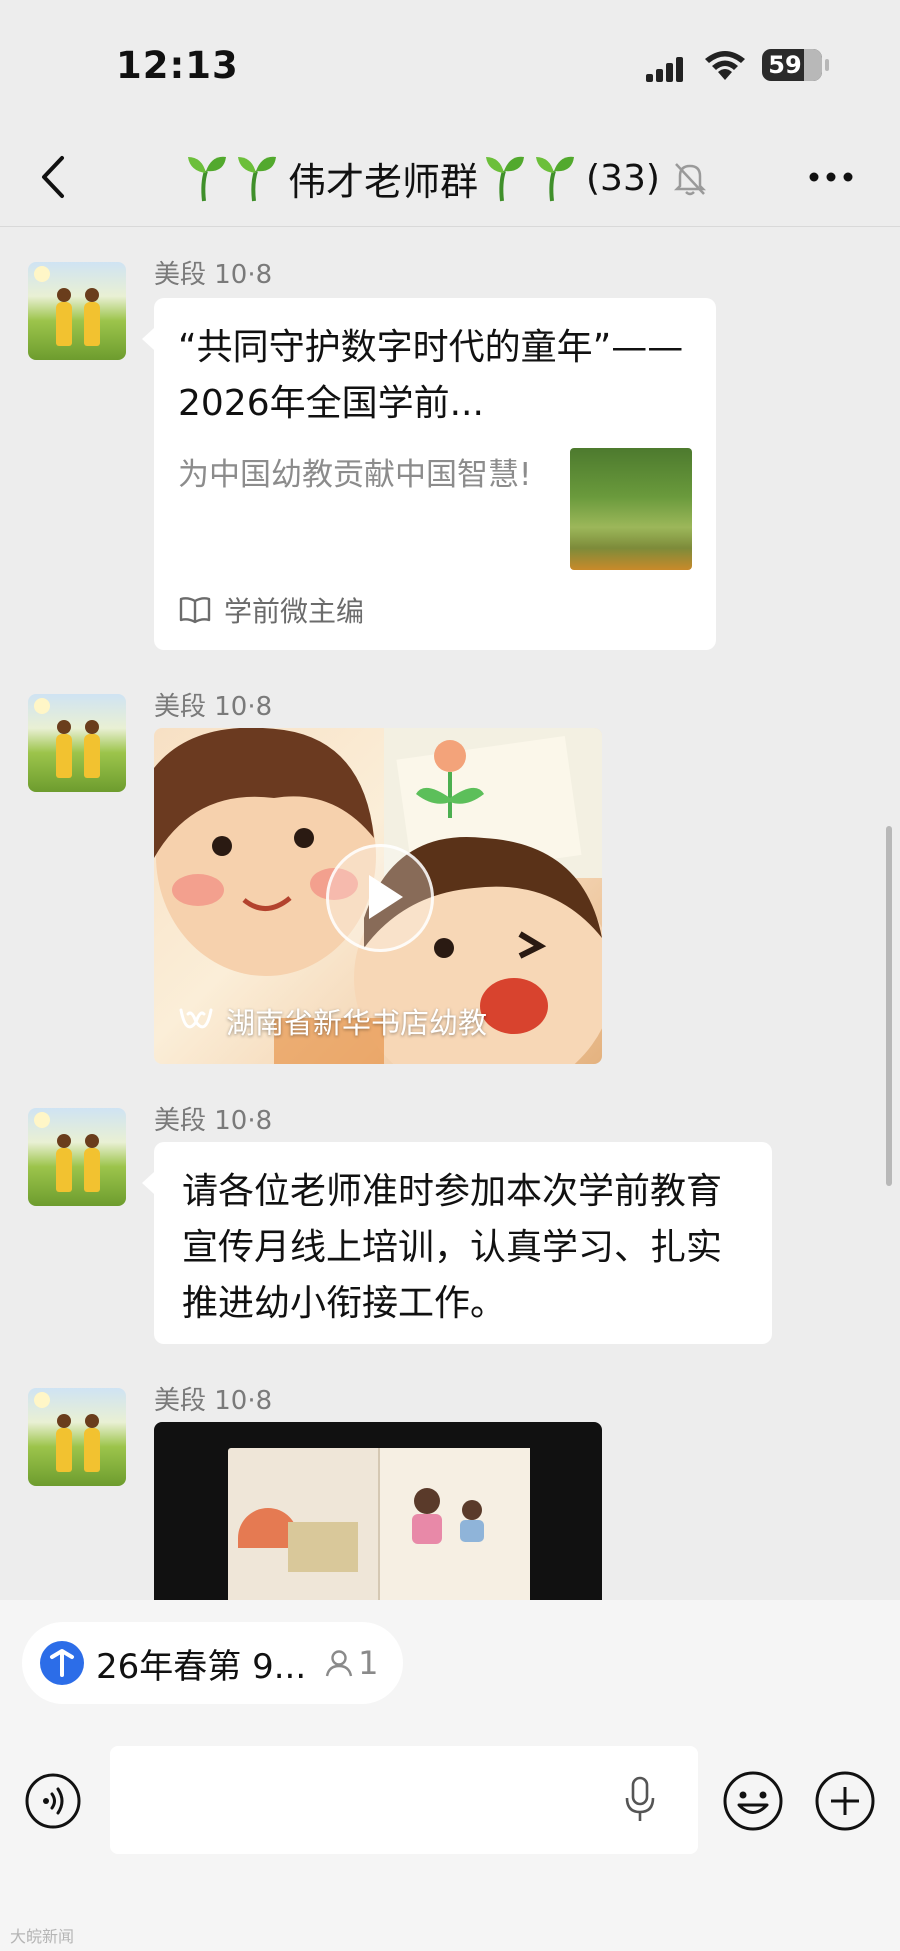 This screenshot has width=900, height=1951. I want to click on chat-title: 伟才老师群 (33), so click(447, 178).